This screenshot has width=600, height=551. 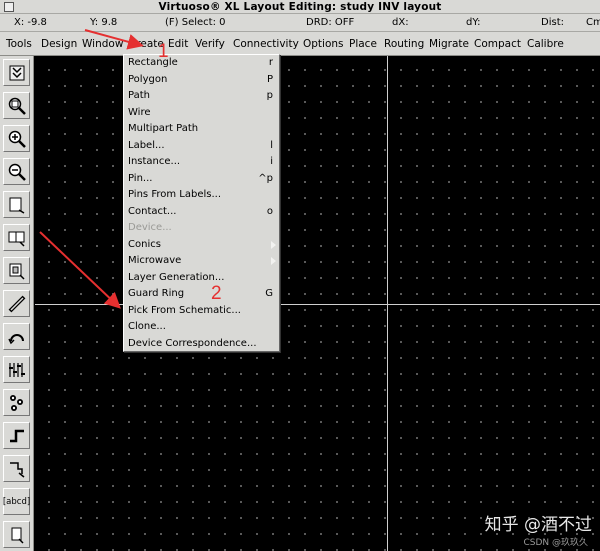 What do you see at coordinates (538, 525) in the screenshot?
I see `watermark-main: 知乎 @酒不过` at bounding box center [538, 525].